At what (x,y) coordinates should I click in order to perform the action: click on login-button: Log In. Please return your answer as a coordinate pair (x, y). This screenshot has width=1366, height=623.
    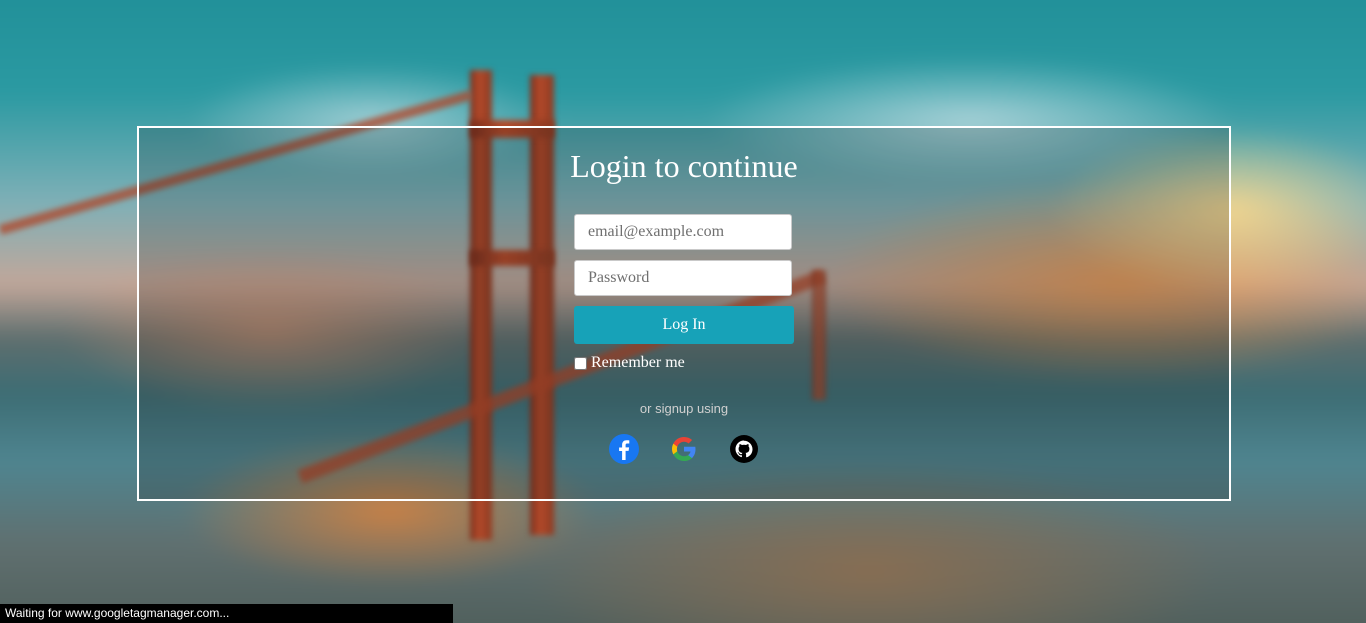
    Looking at the image, I should click on (684, 325).